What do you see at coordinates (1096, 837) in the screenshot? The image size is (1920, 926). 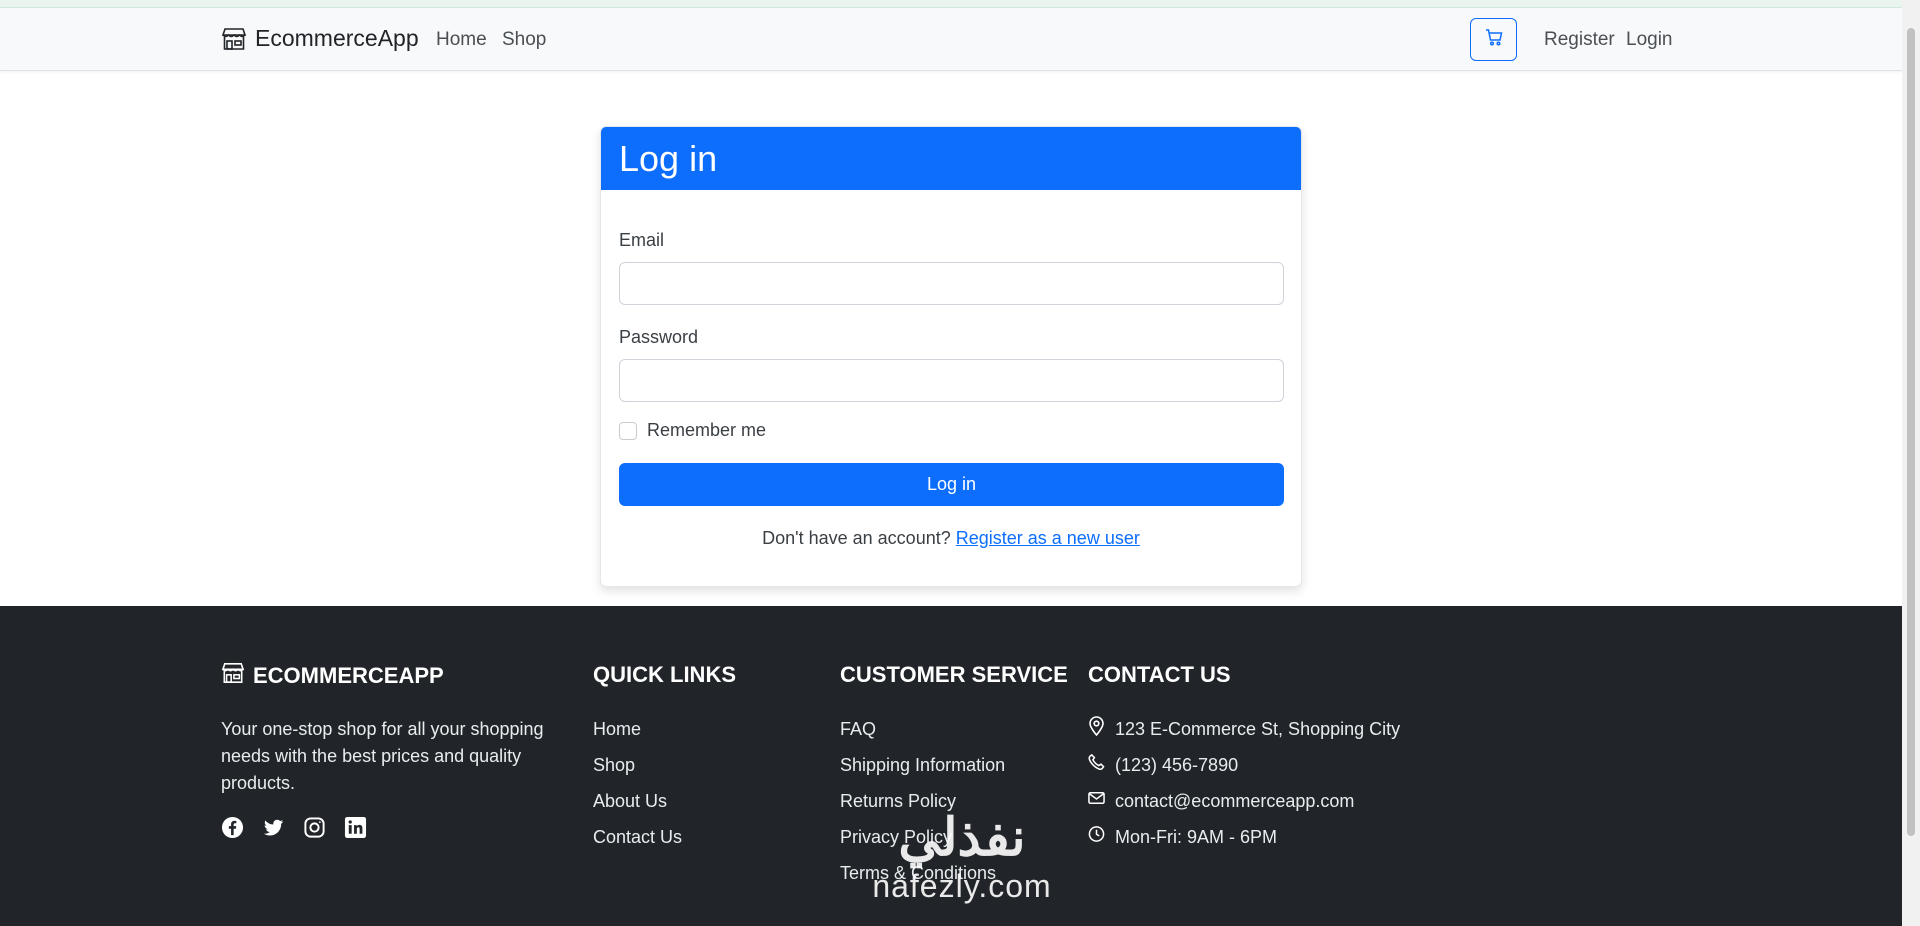 I see `clock-icon` at bounding box center [1096, 837].